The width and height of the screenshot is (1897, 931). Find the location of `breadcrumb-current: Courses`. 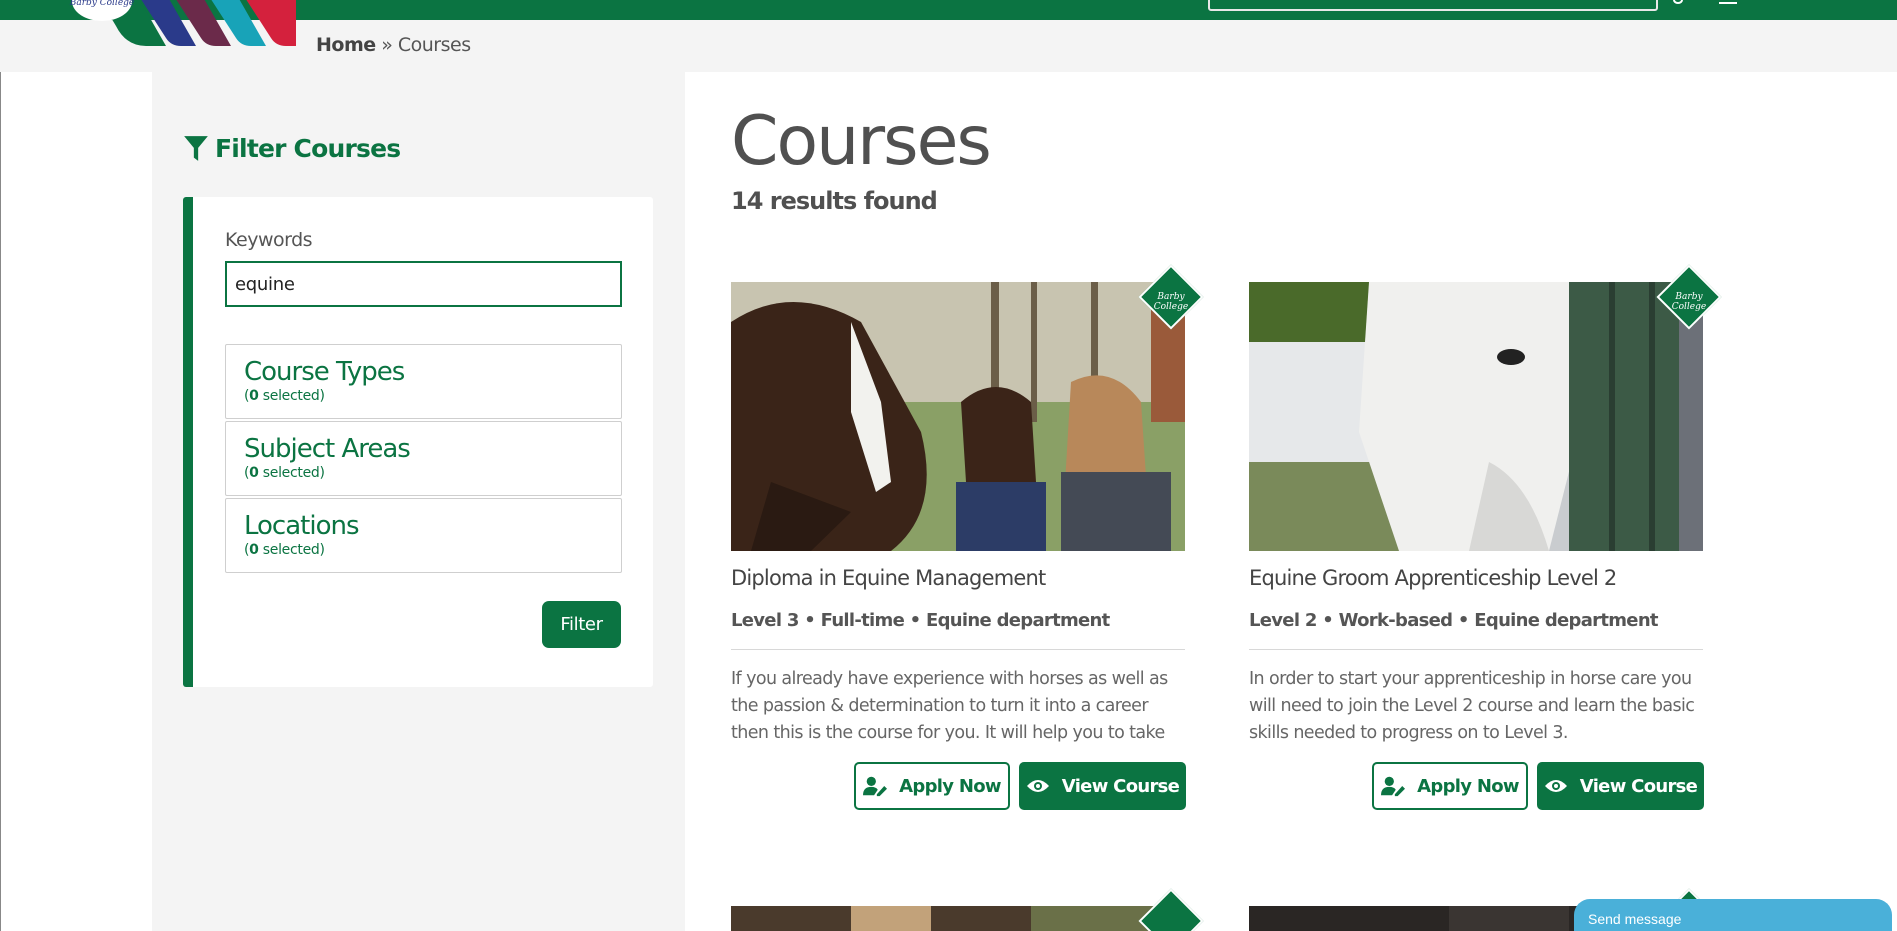

breadcrumb-current: Courses is located at coordinates (434, 45).